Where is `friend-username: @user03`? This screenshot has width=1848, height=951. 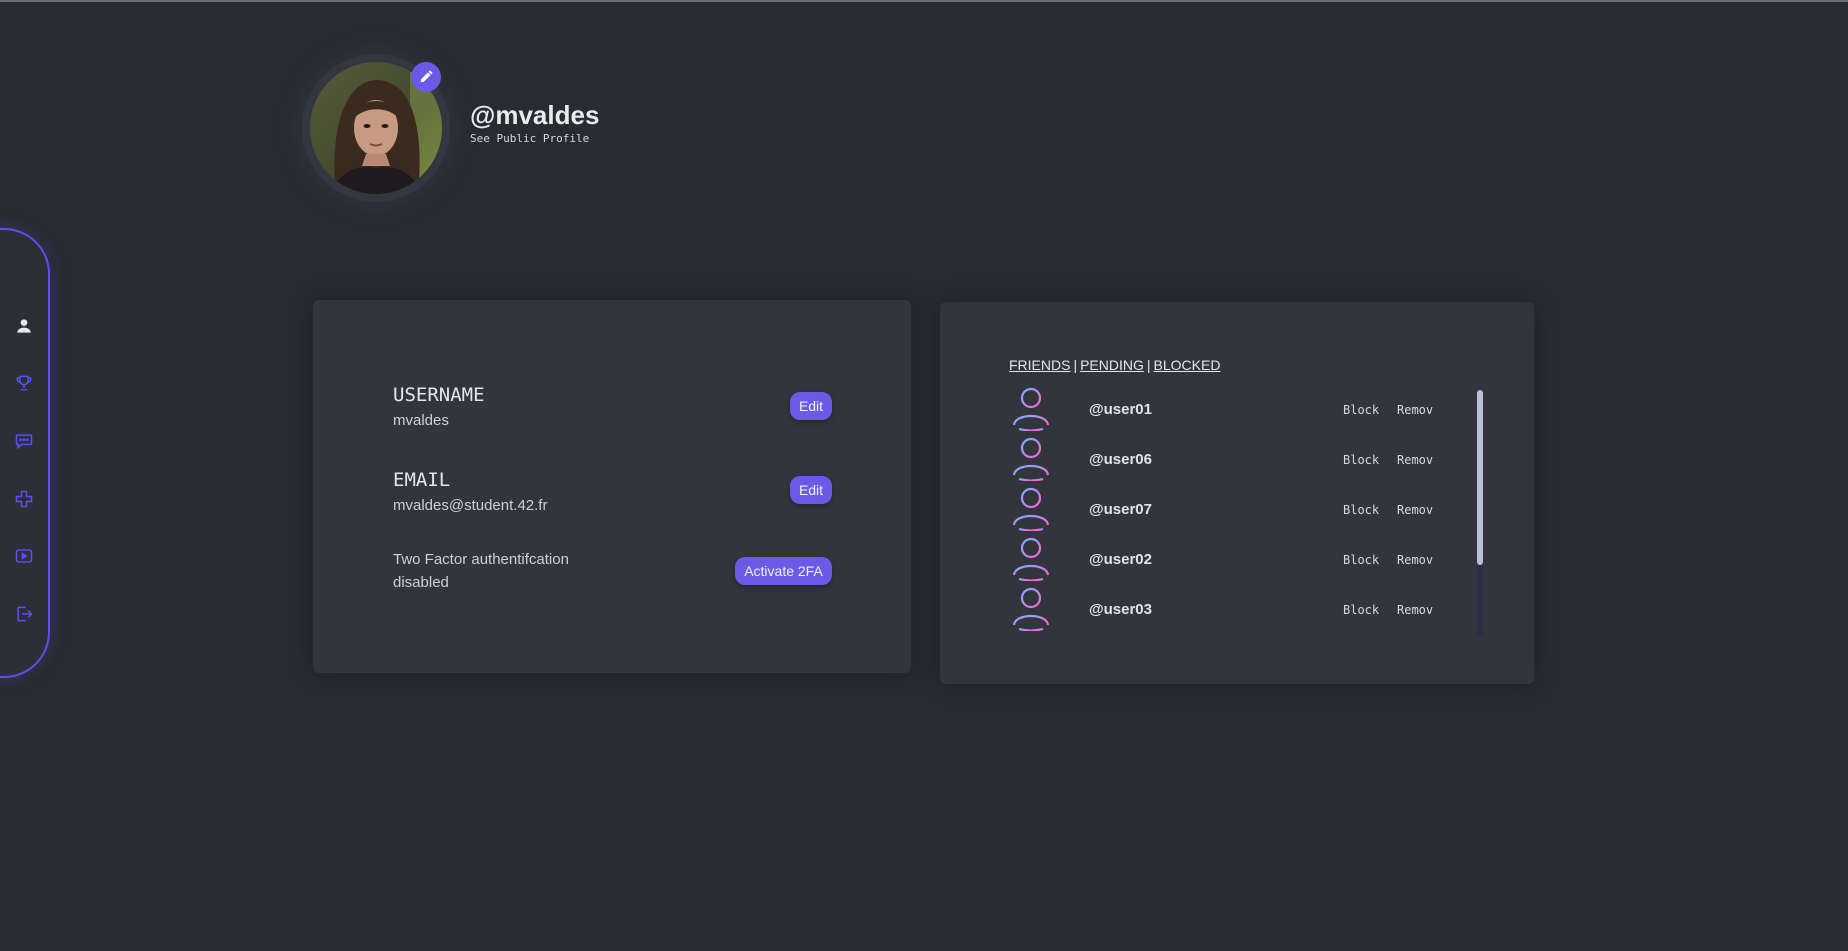 friend-username: @user03 is located at coordinates (1120, 609).